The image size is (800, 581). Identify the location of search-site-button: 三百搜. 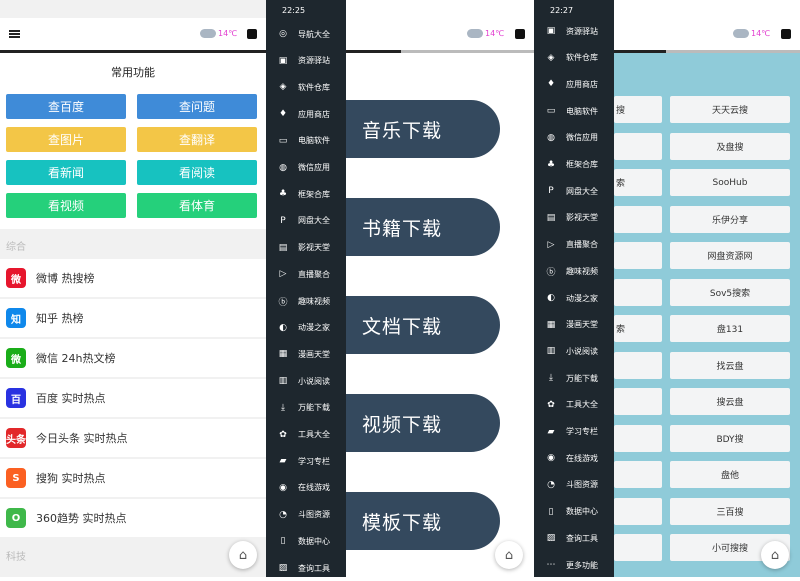
(730, 511).